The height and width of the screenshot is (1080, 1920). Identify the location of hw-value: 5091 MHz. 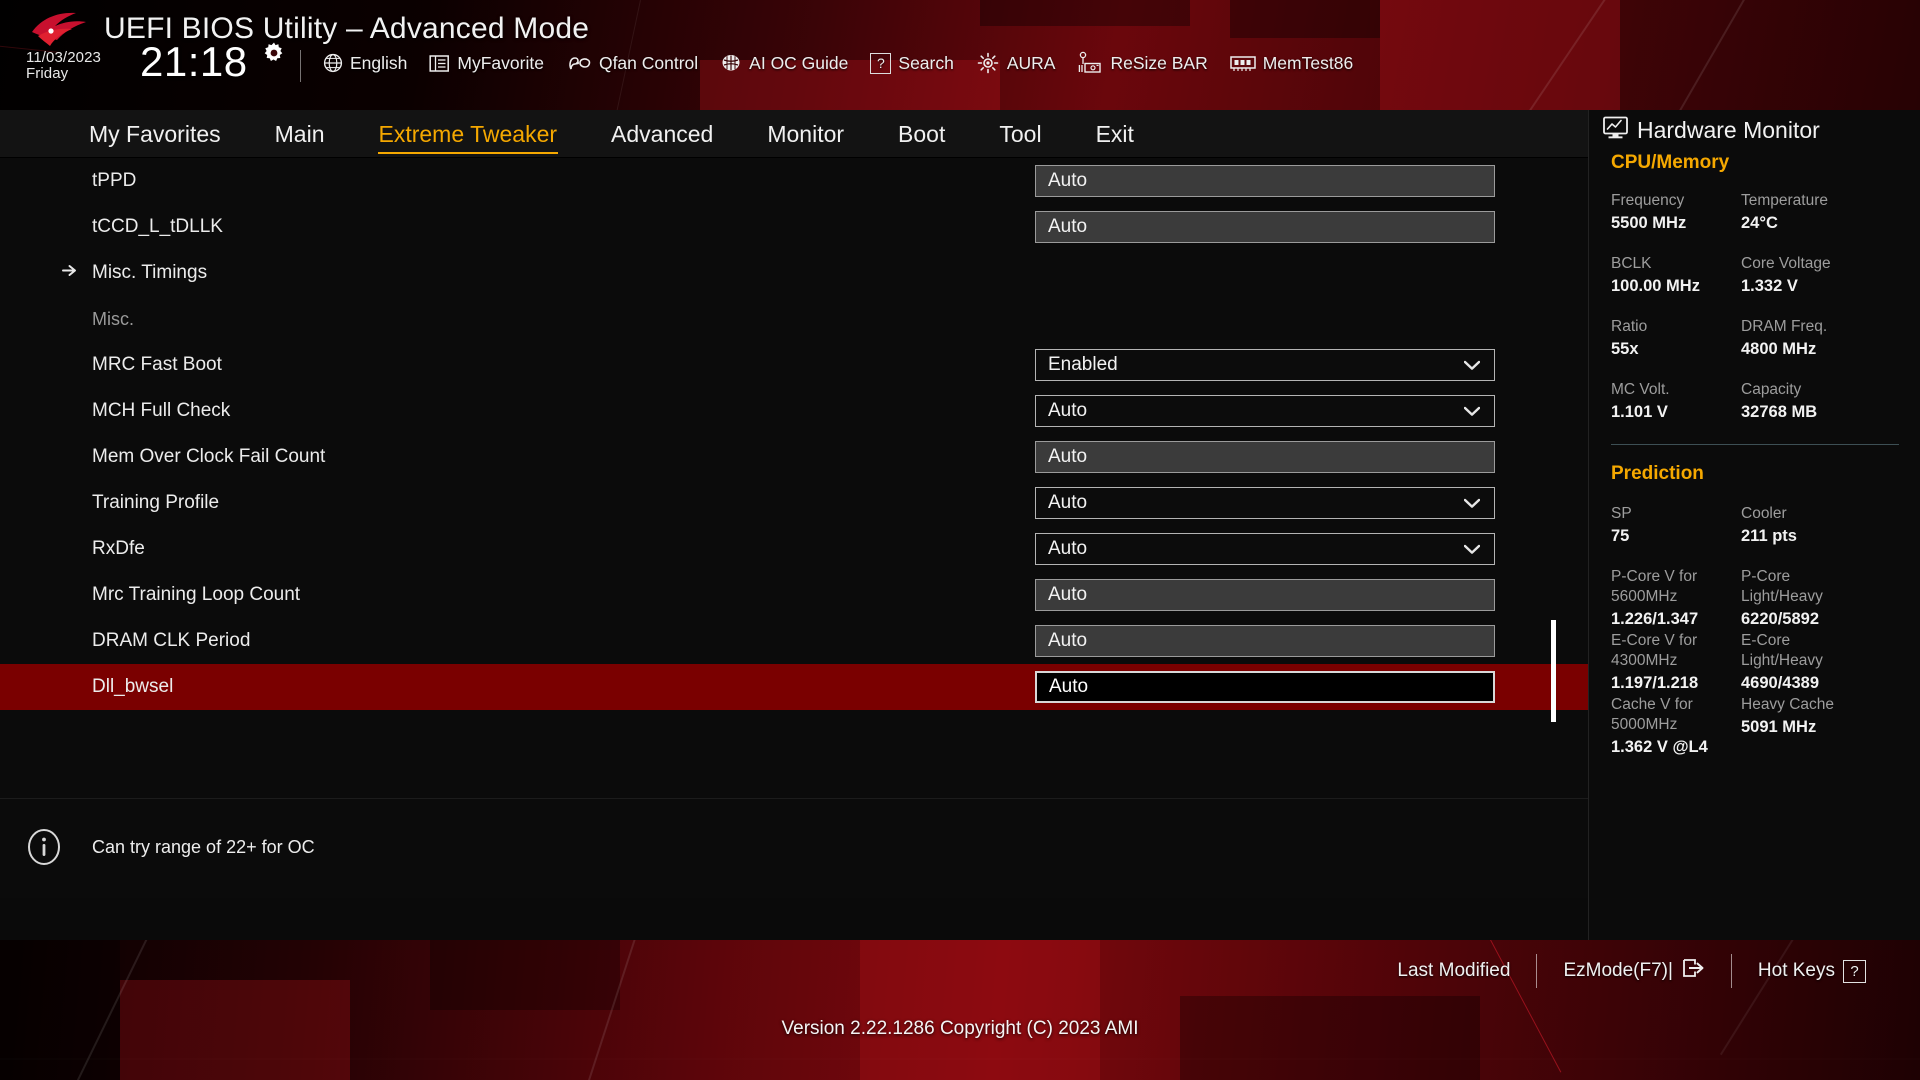
(1779, 727).